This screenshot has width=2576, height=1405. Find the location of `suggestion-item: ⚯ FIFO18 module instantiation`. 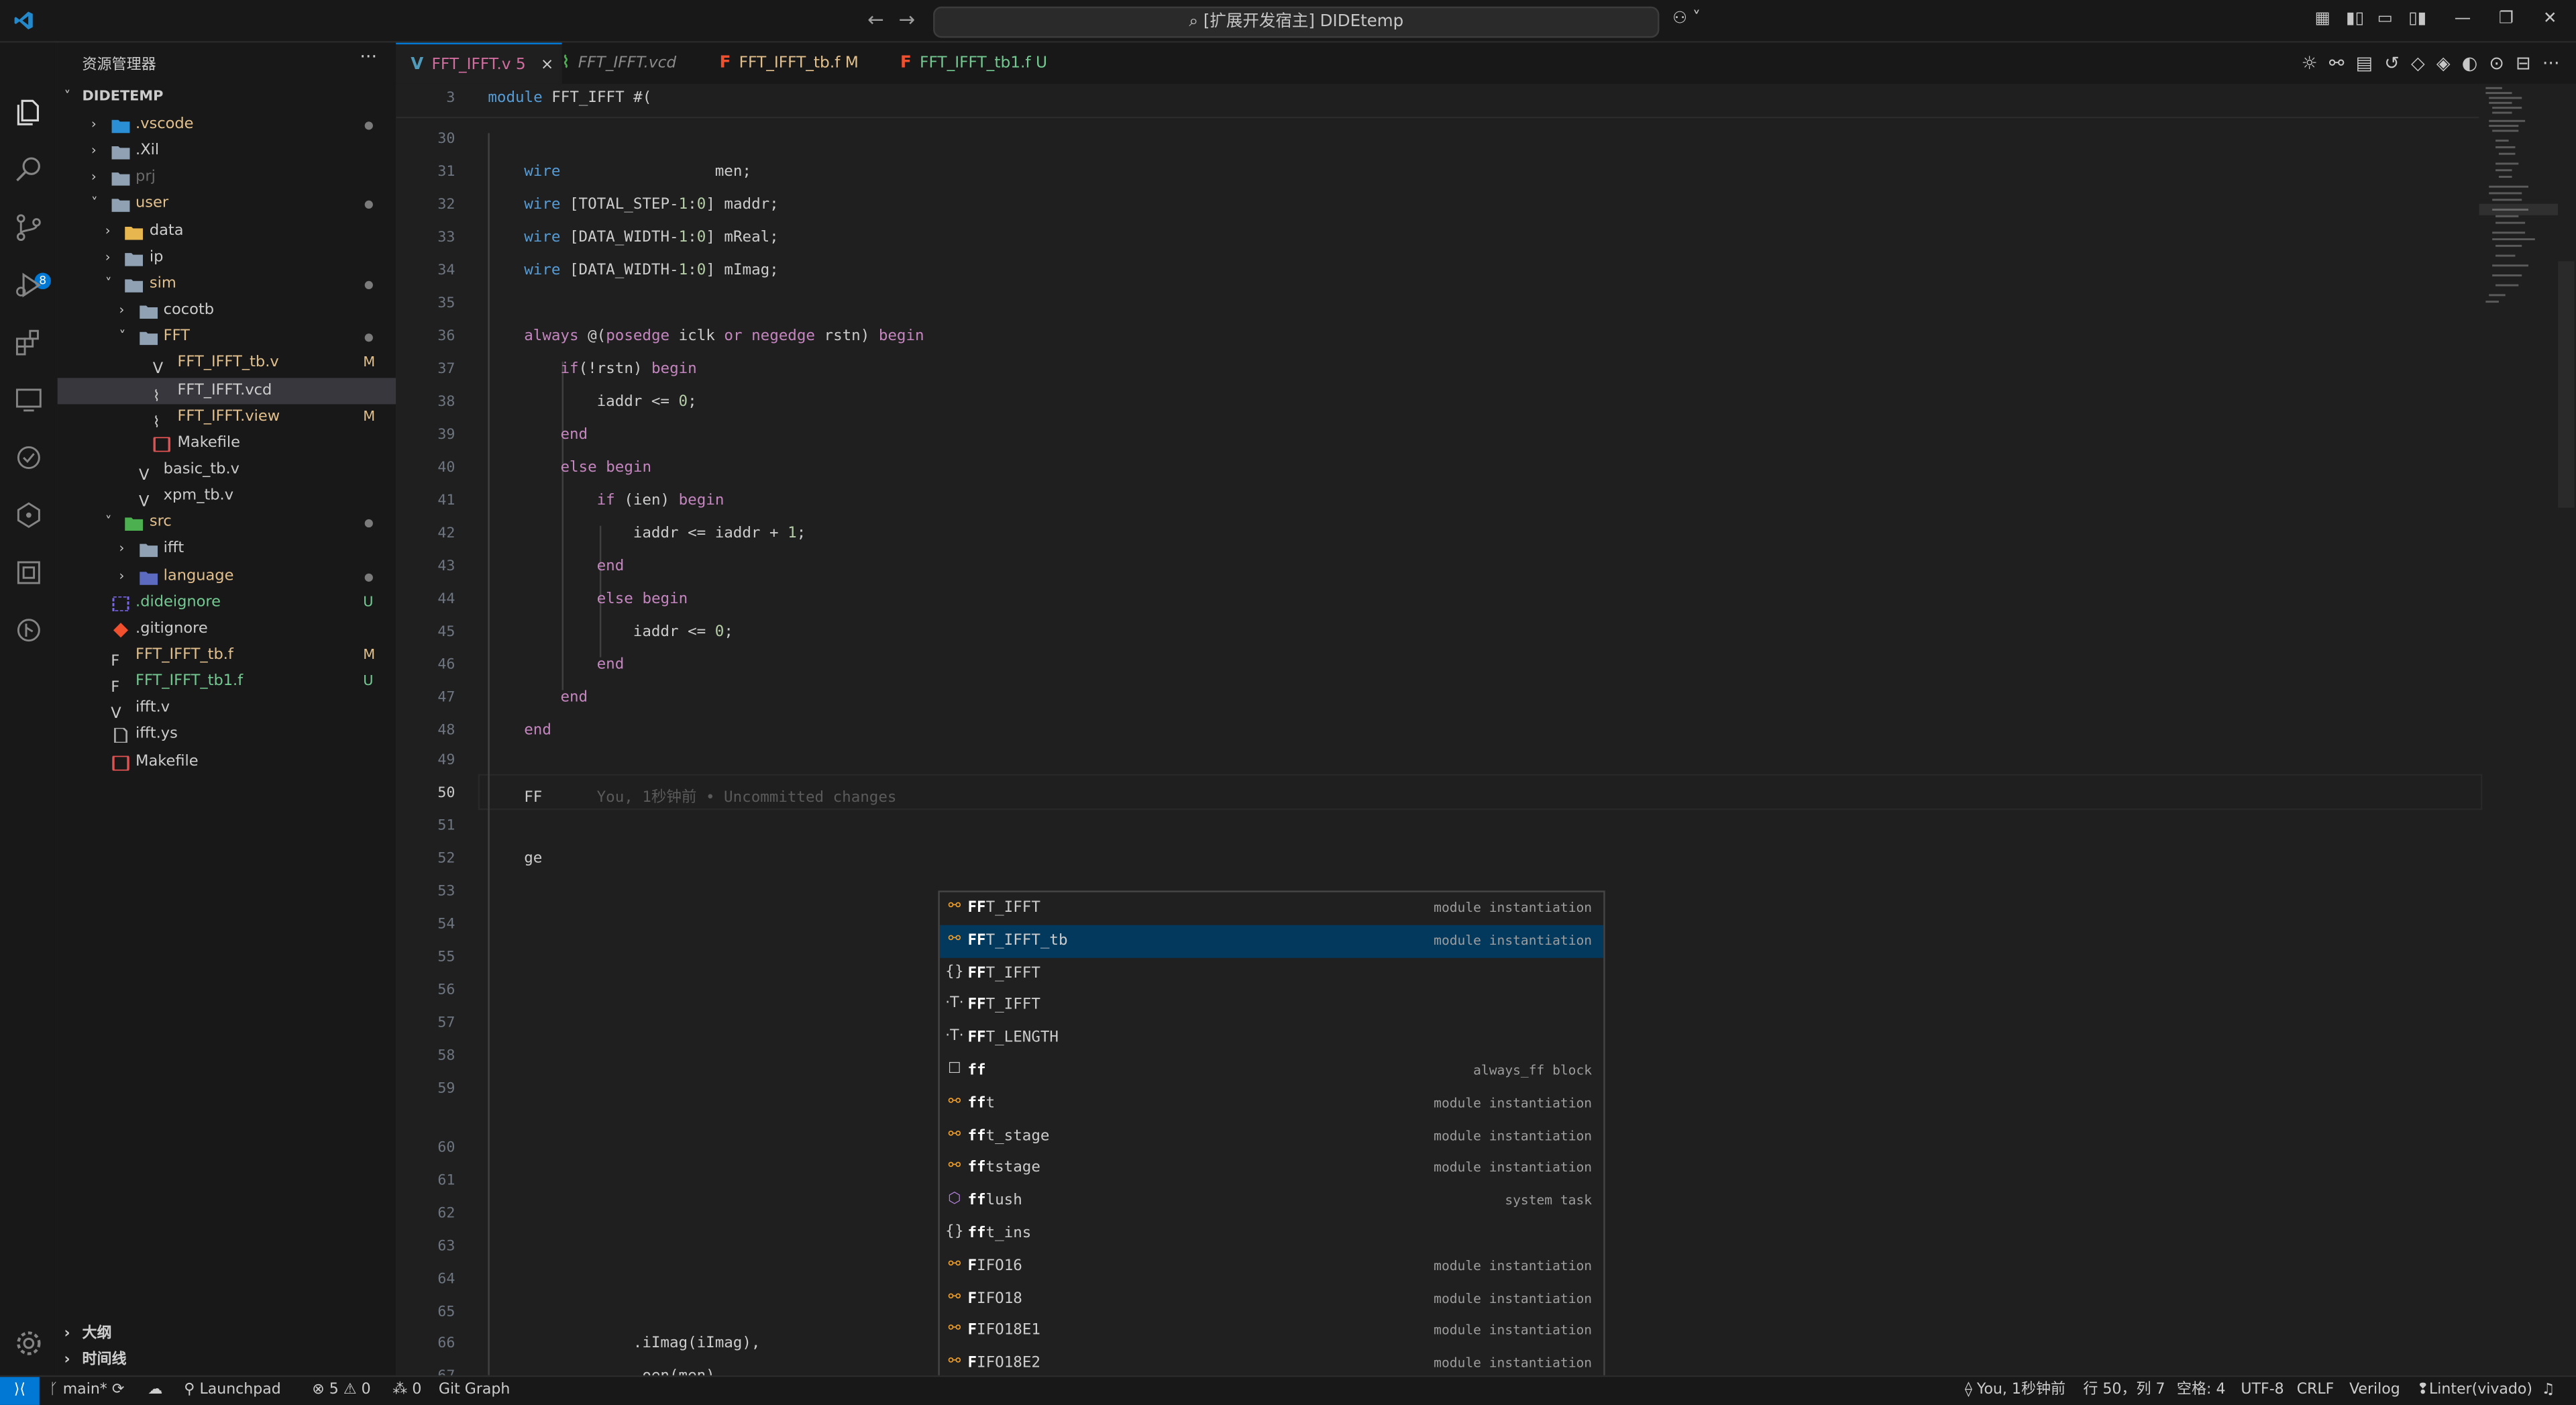

suggestion-item: ⚯ FIFO18 module instantiation is located at coordinates (1271, 1299).